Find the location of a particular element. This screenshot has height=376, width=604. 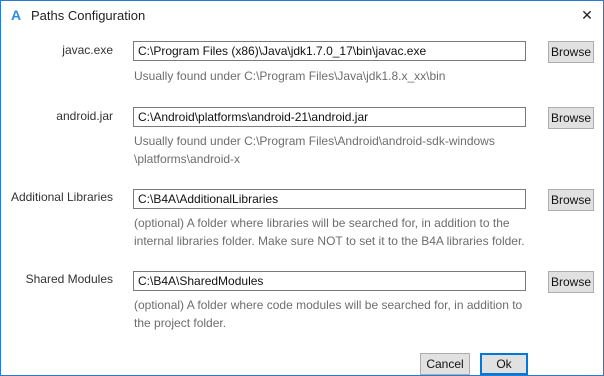

cancel-button: Cancel is located at coordinates (445, 364).